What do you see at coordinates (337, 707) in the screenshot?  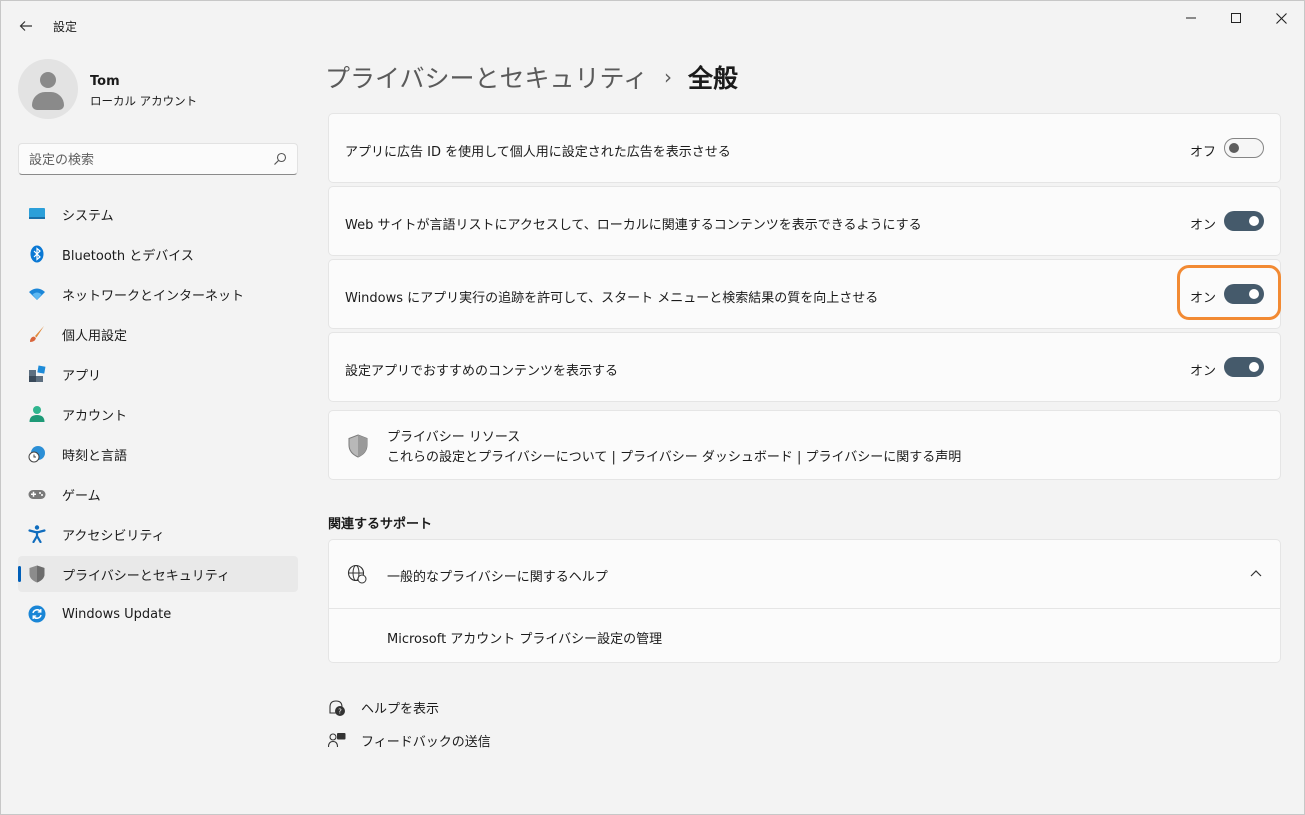 I see `help-icon: ?` at bounding box center [337, 707].